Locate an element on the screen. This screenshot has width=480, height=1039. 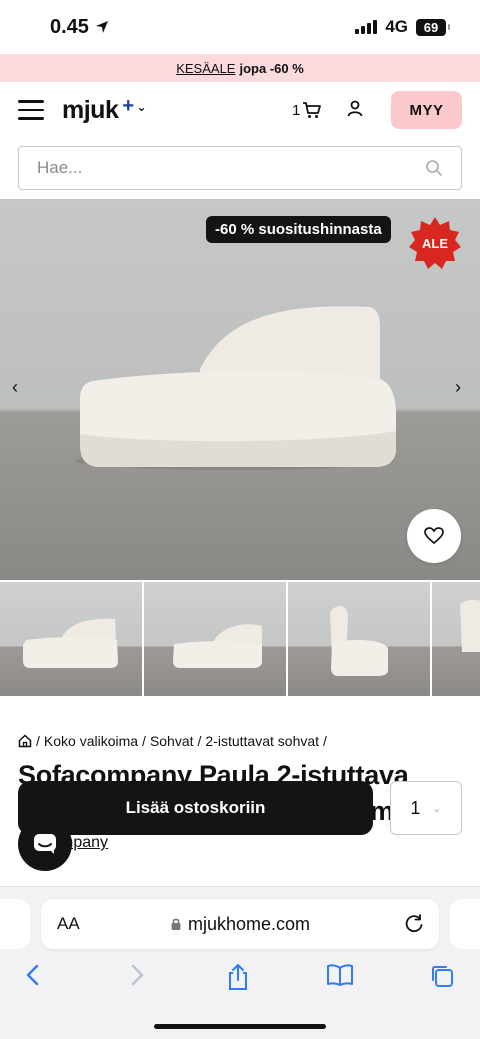
sale-badge: ALE is located at coordinates (435, 243).